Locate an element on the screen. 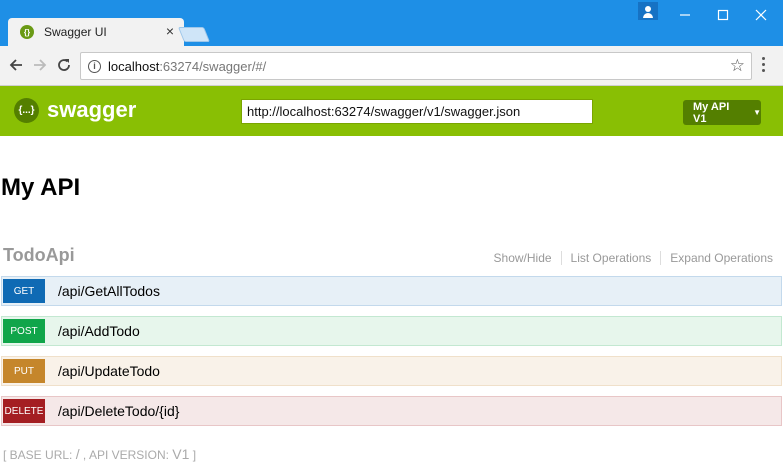 The image size is (783, 468). api-title: My API is located at coordinates (41, 187).